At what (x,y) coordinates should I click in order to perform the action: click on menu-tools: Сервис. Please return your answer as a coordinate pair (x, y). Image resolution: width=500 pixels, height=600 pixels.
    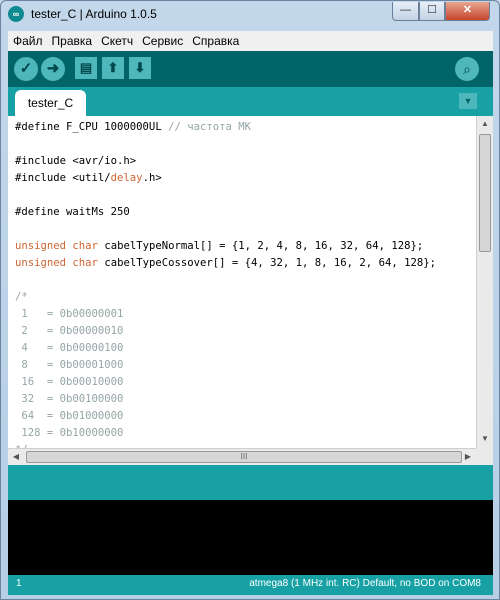
    Looking at the image, I should click on (162, 41).